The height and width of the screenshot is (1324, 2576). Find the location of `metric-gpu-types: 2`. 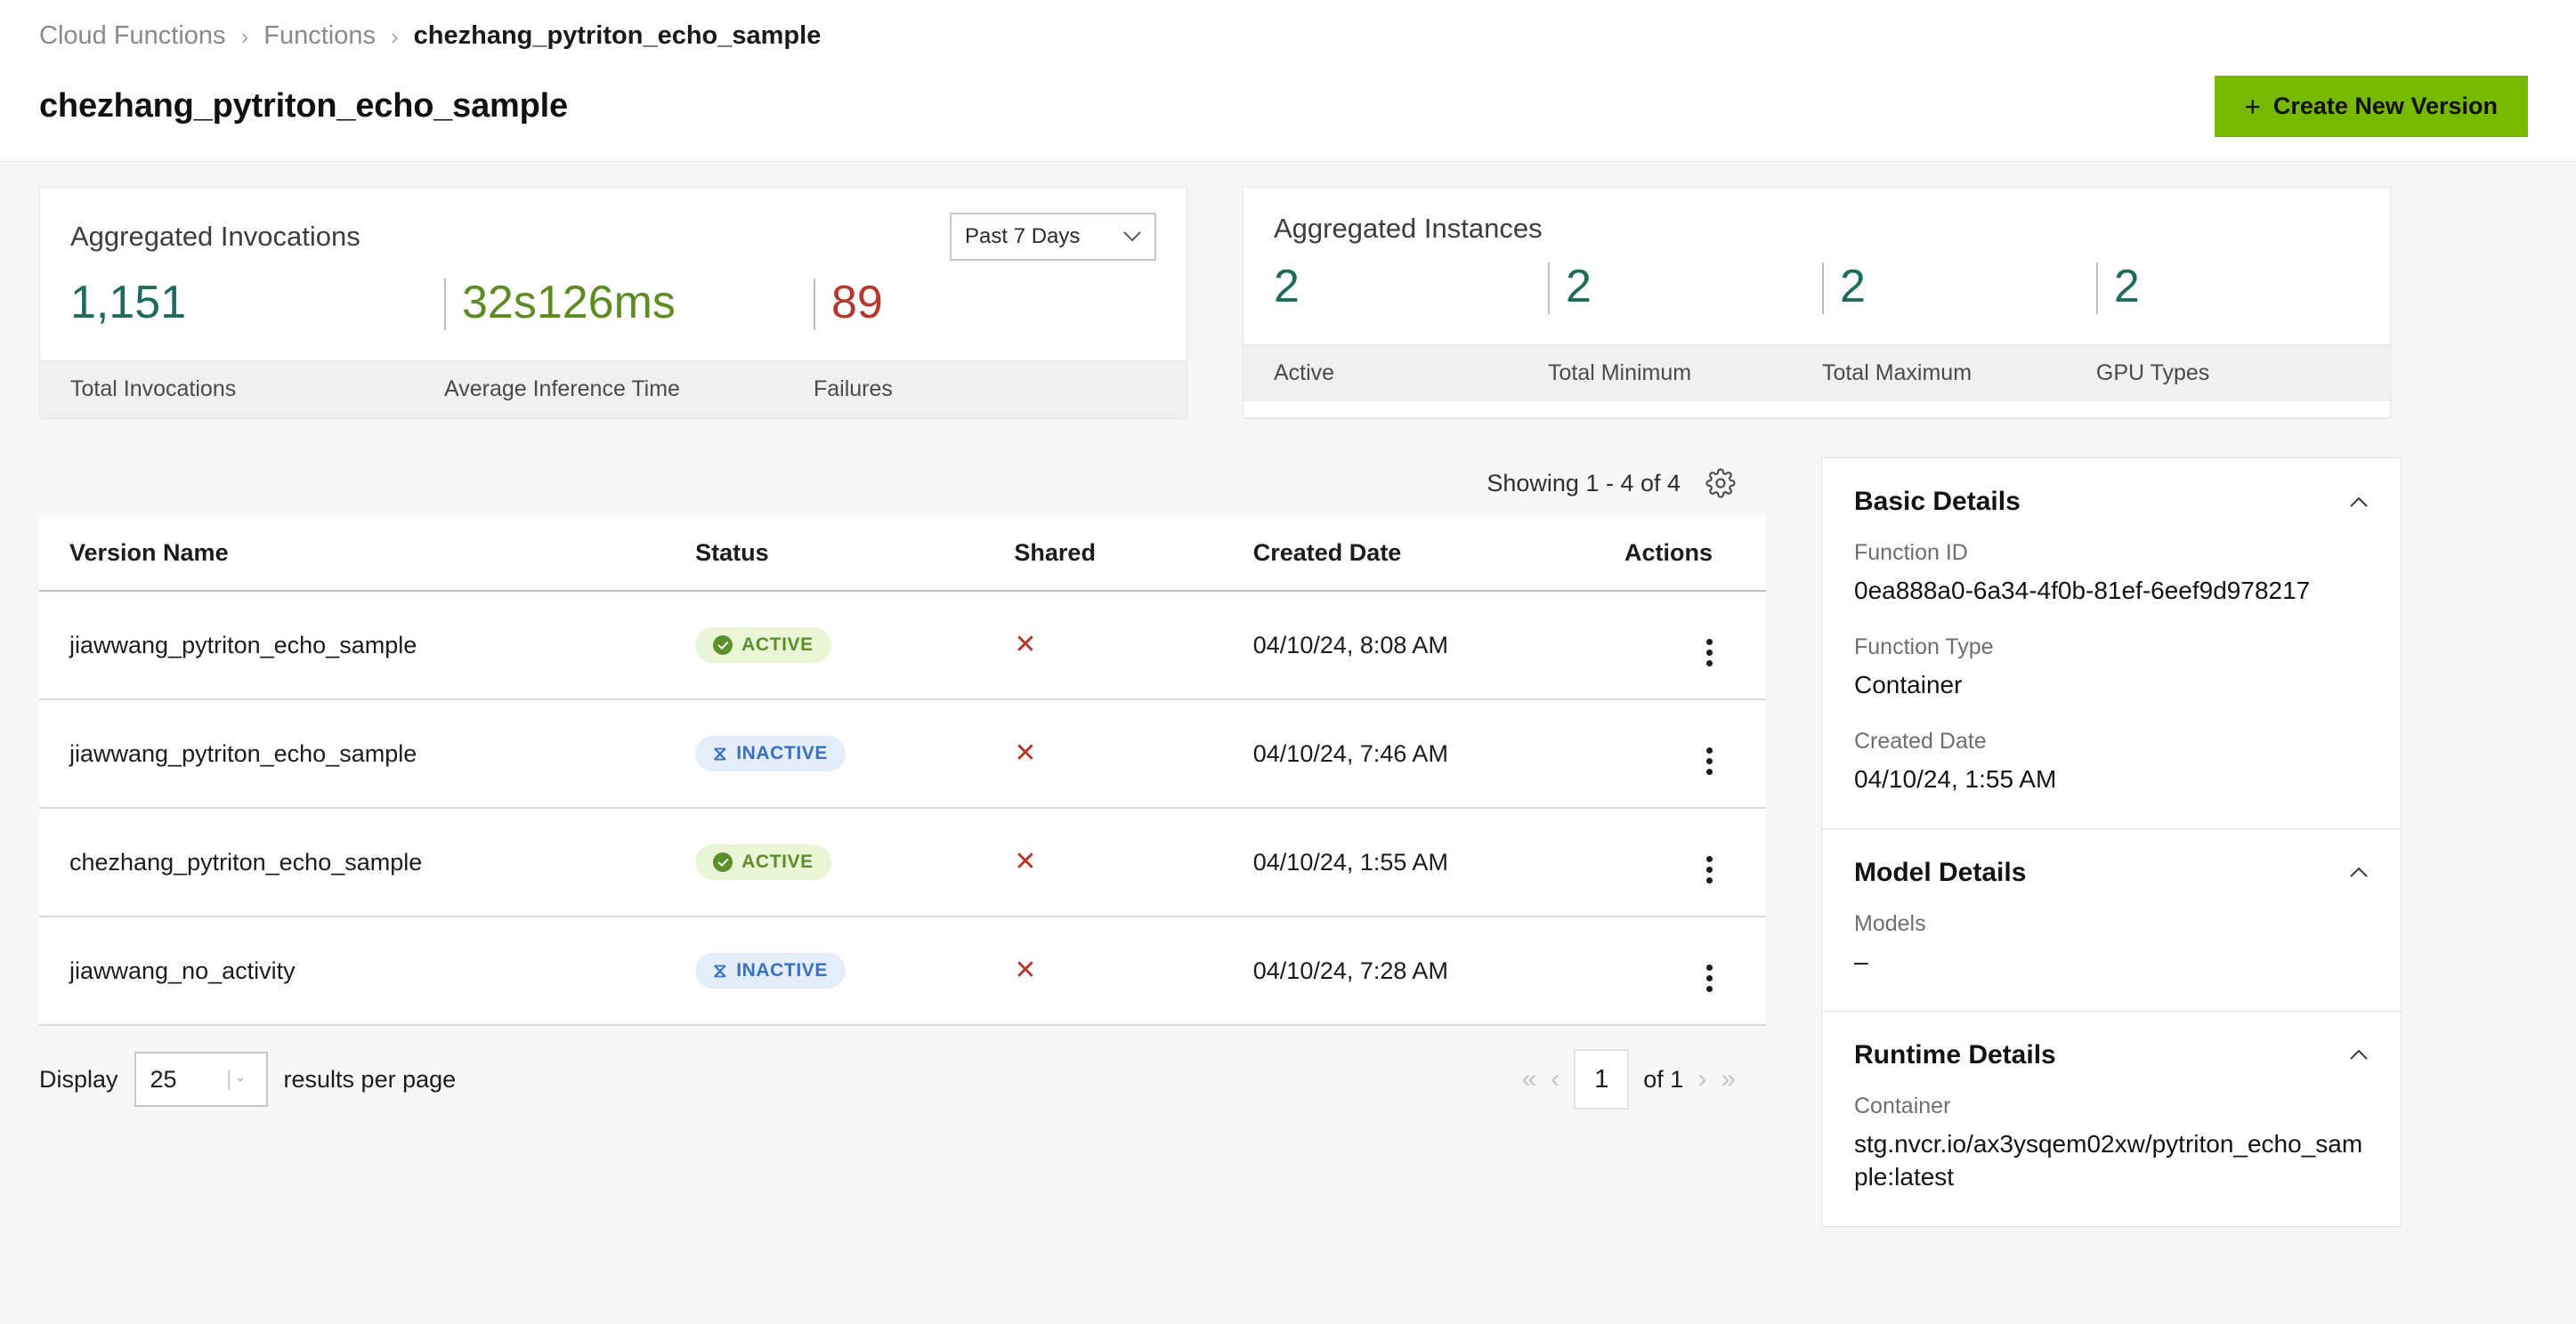

metric-gpu-types: 2 is located at coordinates (2228, 287).